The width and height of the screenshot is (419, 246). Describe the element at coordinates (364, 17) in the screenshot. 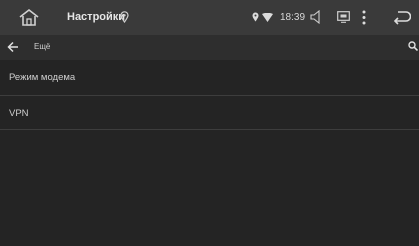

I see `more-vertical-icon` at that location.